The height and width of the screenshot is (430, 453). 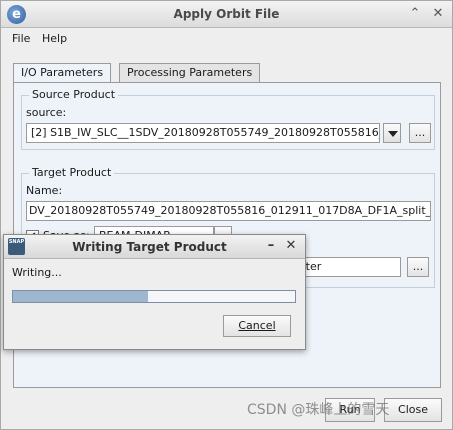 What do you see at coordinates (438, 14) in the screenshot?
I see `close-icon: ✕` at bounding box center [438, 14].